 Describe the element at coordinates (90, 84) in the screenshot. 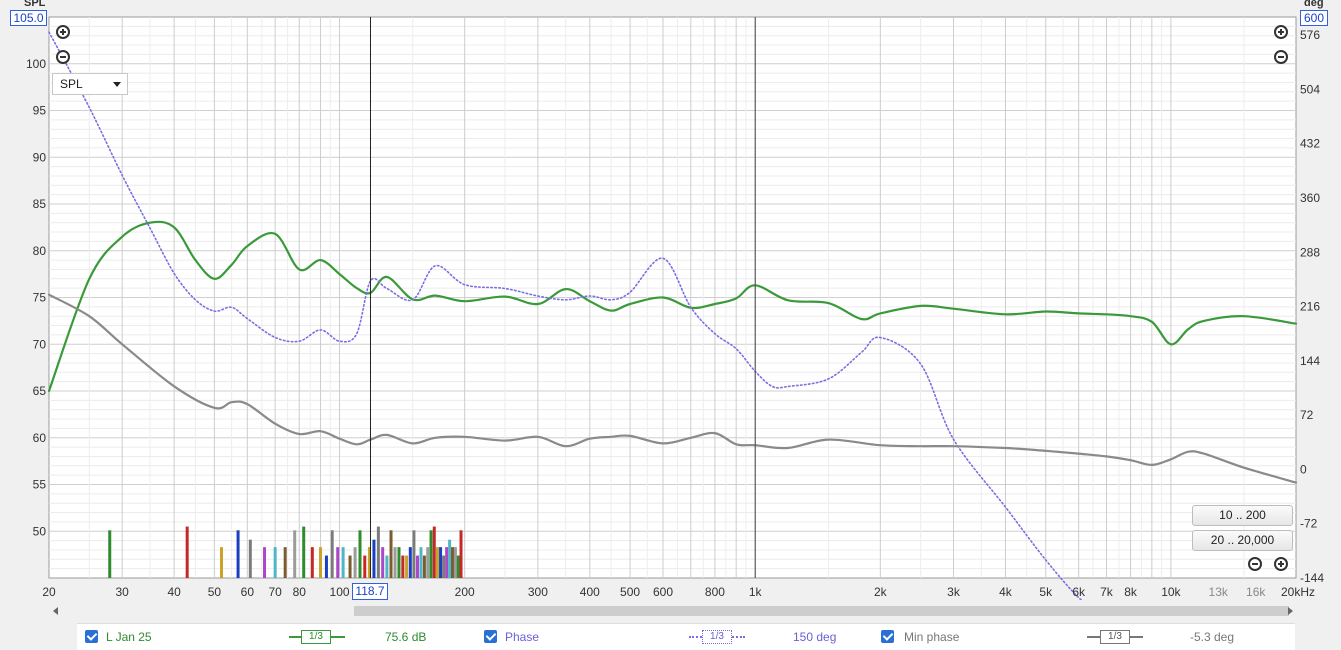

I see `measurement-select: SPL` at that location.